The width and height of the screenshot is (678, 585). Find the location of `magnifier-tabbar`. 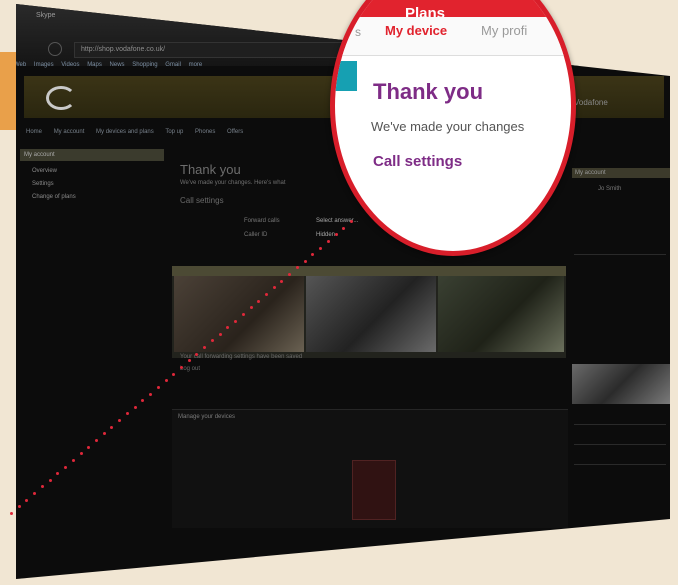

magnifier-tabbar is located at coordinates (453, 36).